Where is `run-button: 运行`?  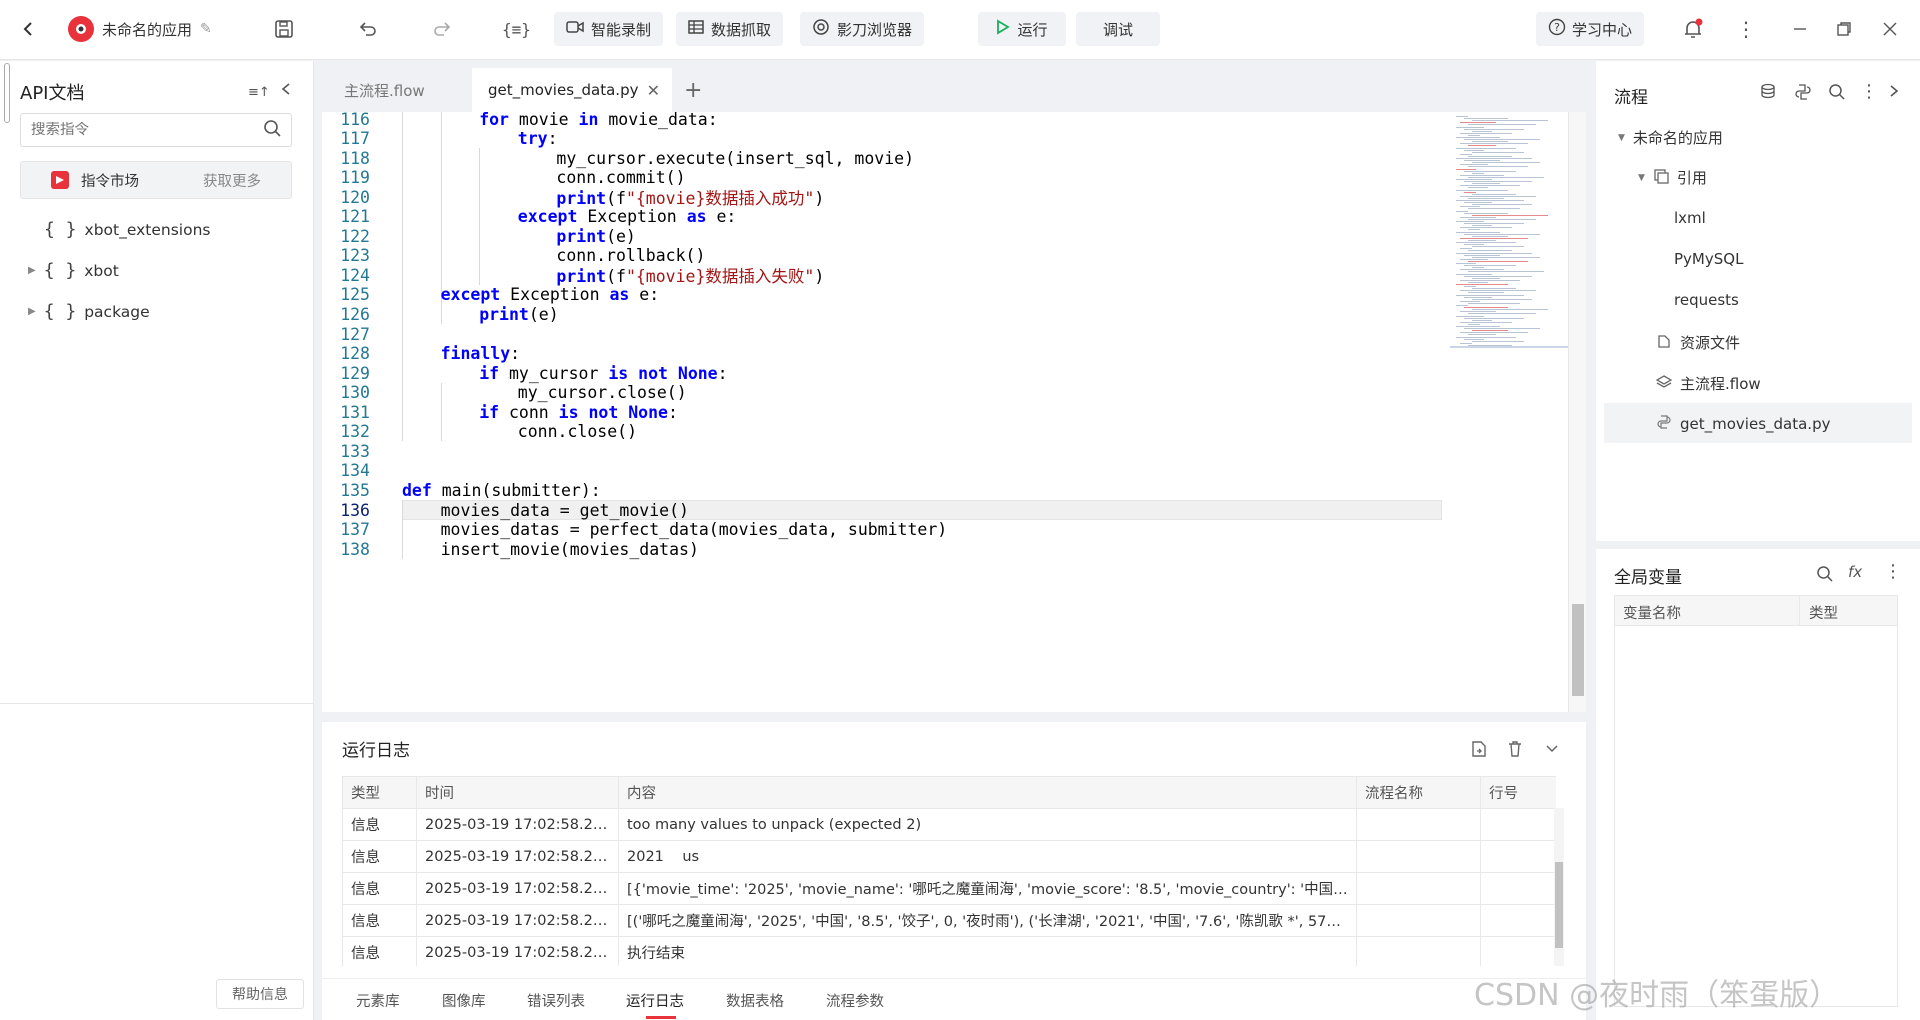
run-button: 运行 is located at coordinates (1022, 29).